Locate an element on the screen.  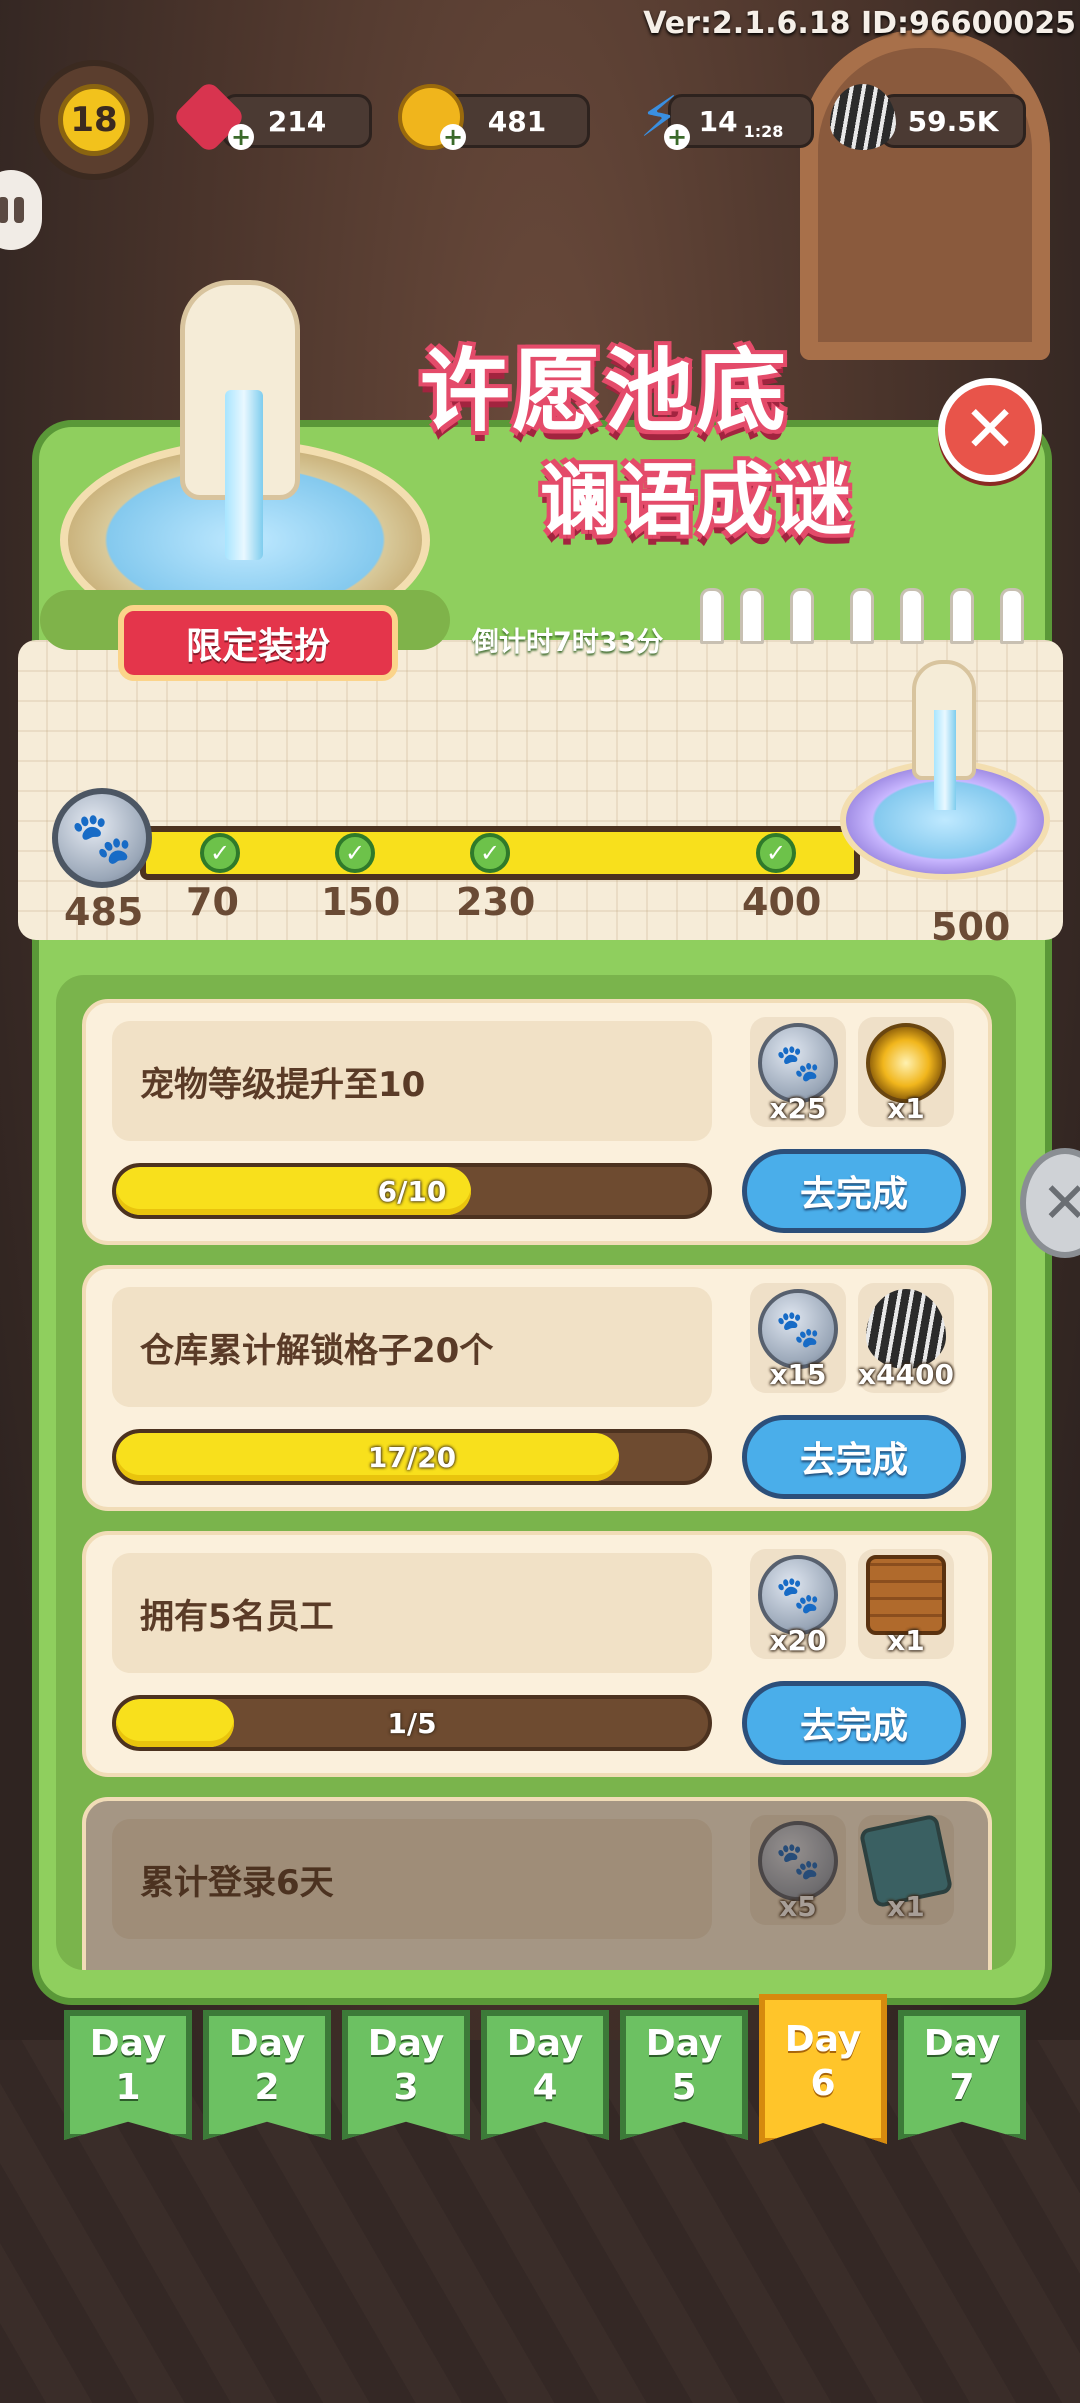
reward-count: x25 is located at coordinates (798, 1108).